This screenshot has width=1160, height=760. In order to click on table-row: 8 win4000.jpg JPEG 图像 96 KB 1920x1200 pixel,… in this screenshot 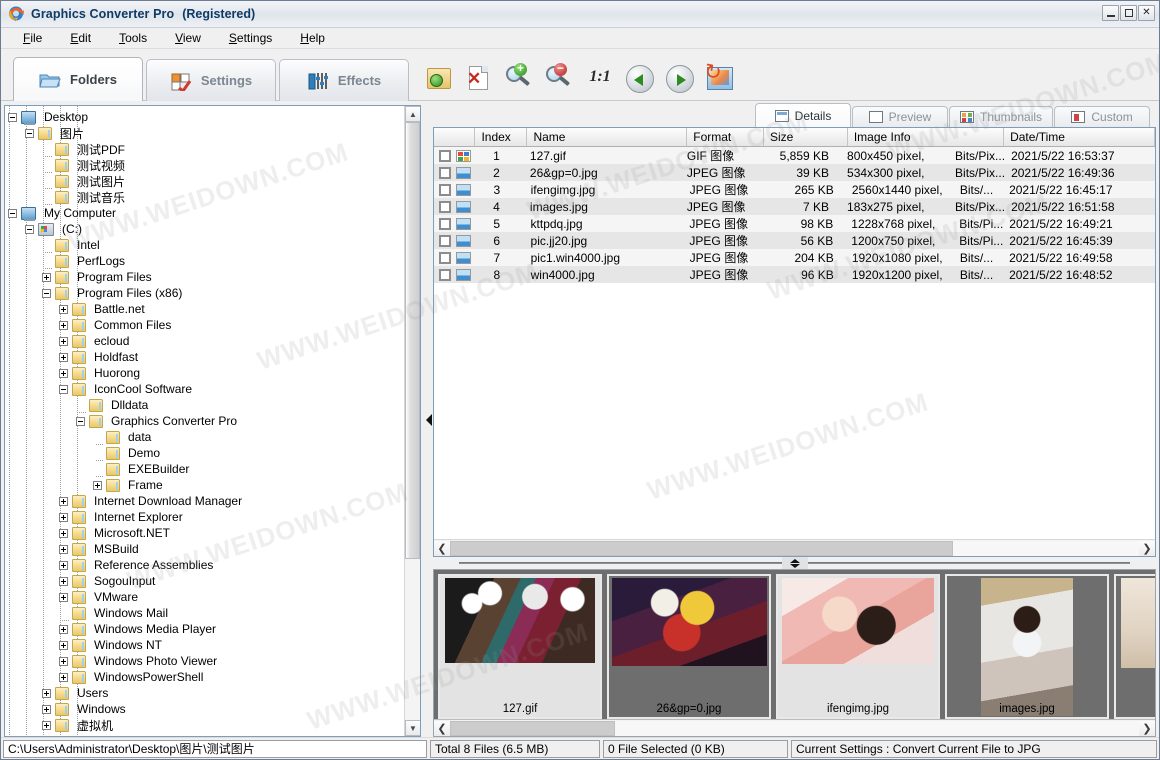, I will do `click(794, 274)`.